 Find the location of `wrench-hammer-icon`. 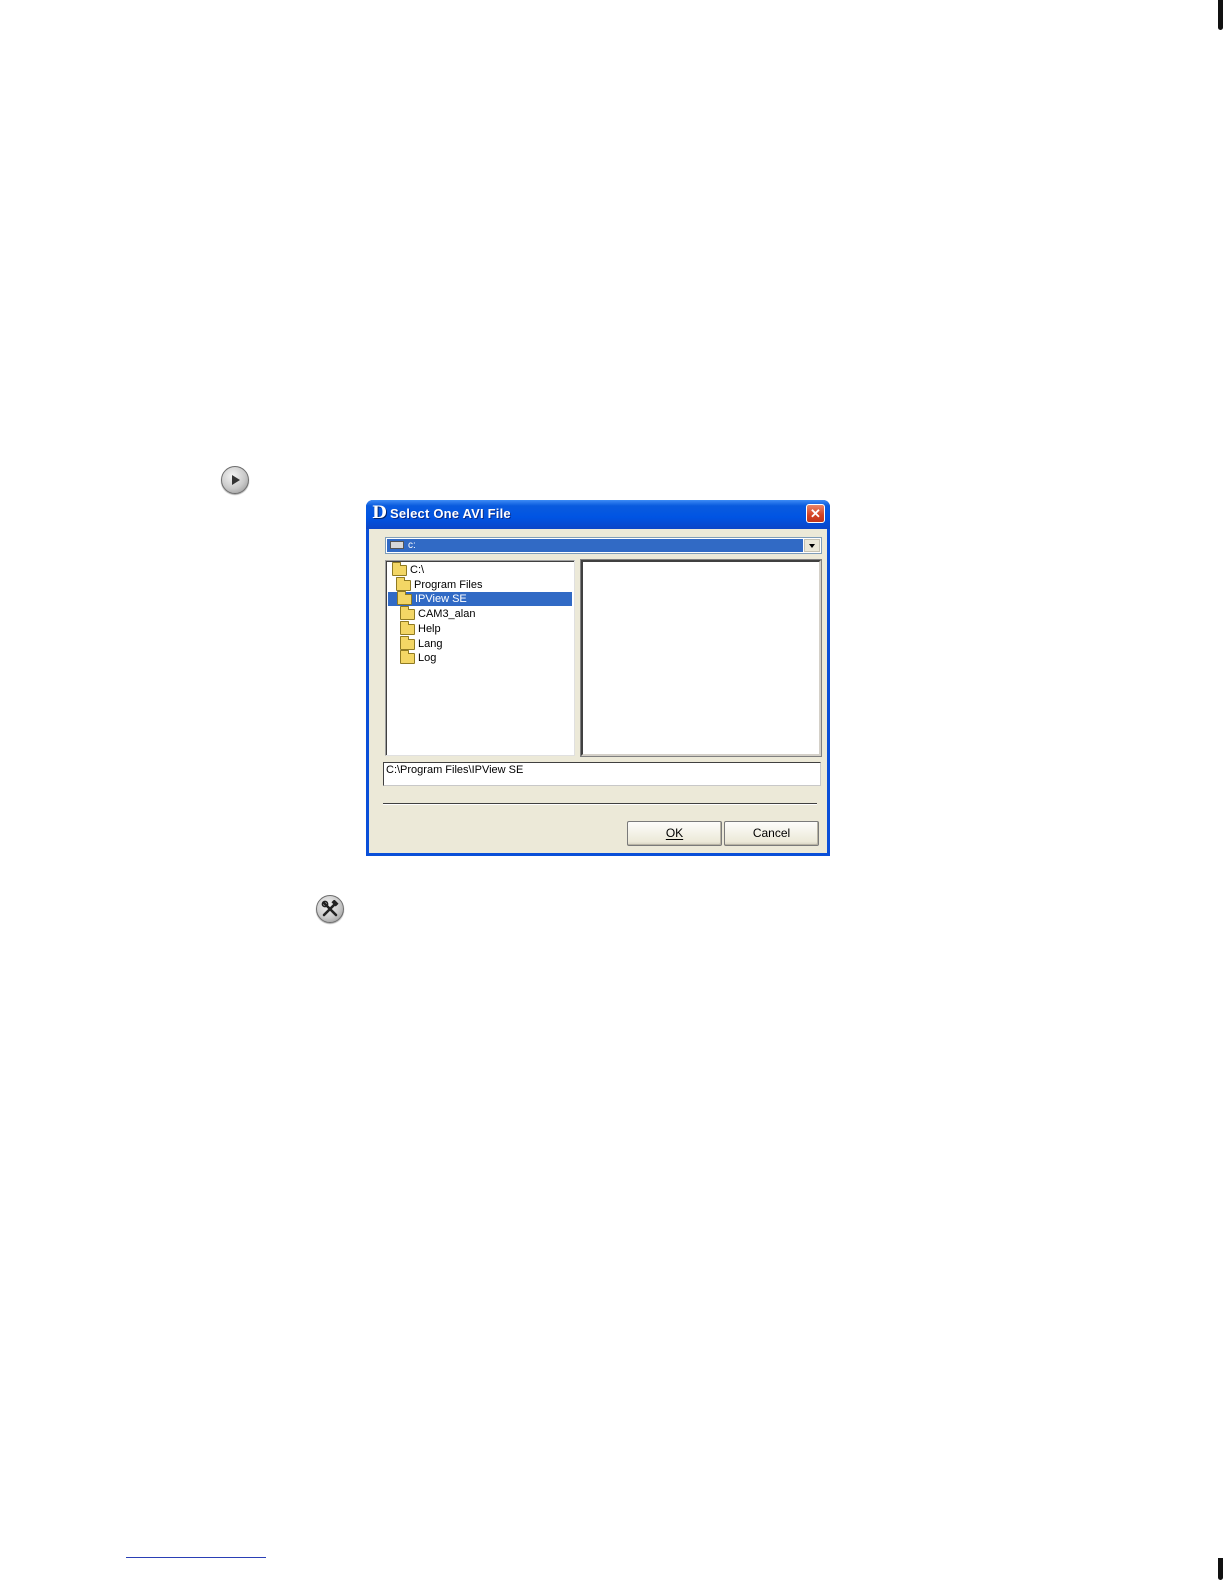

wrench-hammer-icon is located at coordinates (330, 908).